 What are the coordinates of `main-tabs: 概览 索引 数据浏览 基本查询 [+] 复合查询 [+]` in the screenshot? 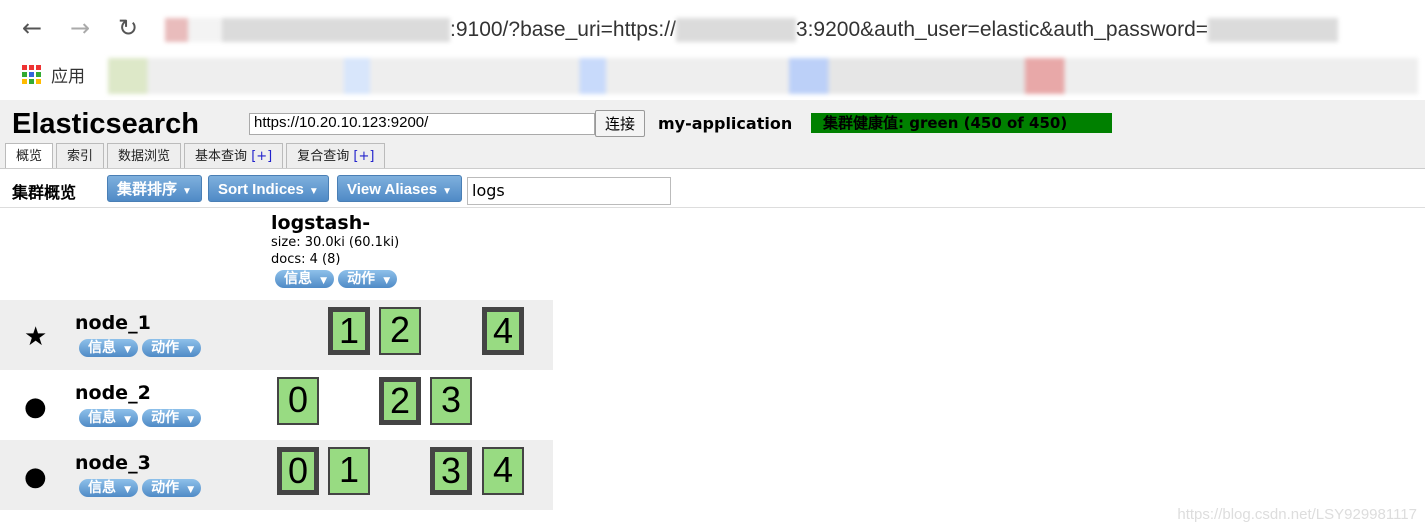 It's located at (195, 155).